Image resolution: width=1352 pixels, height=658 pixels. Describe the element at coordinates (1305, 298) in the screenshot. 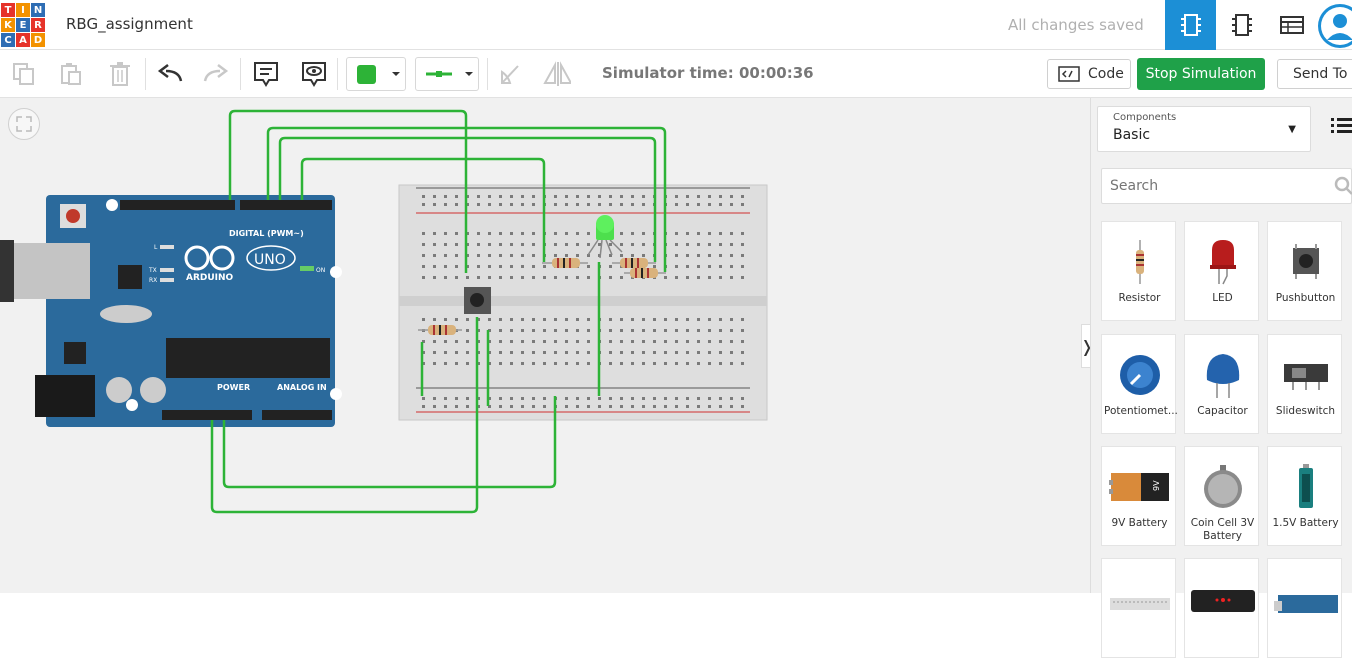

I see `component-name: Pushbutton` at that location.